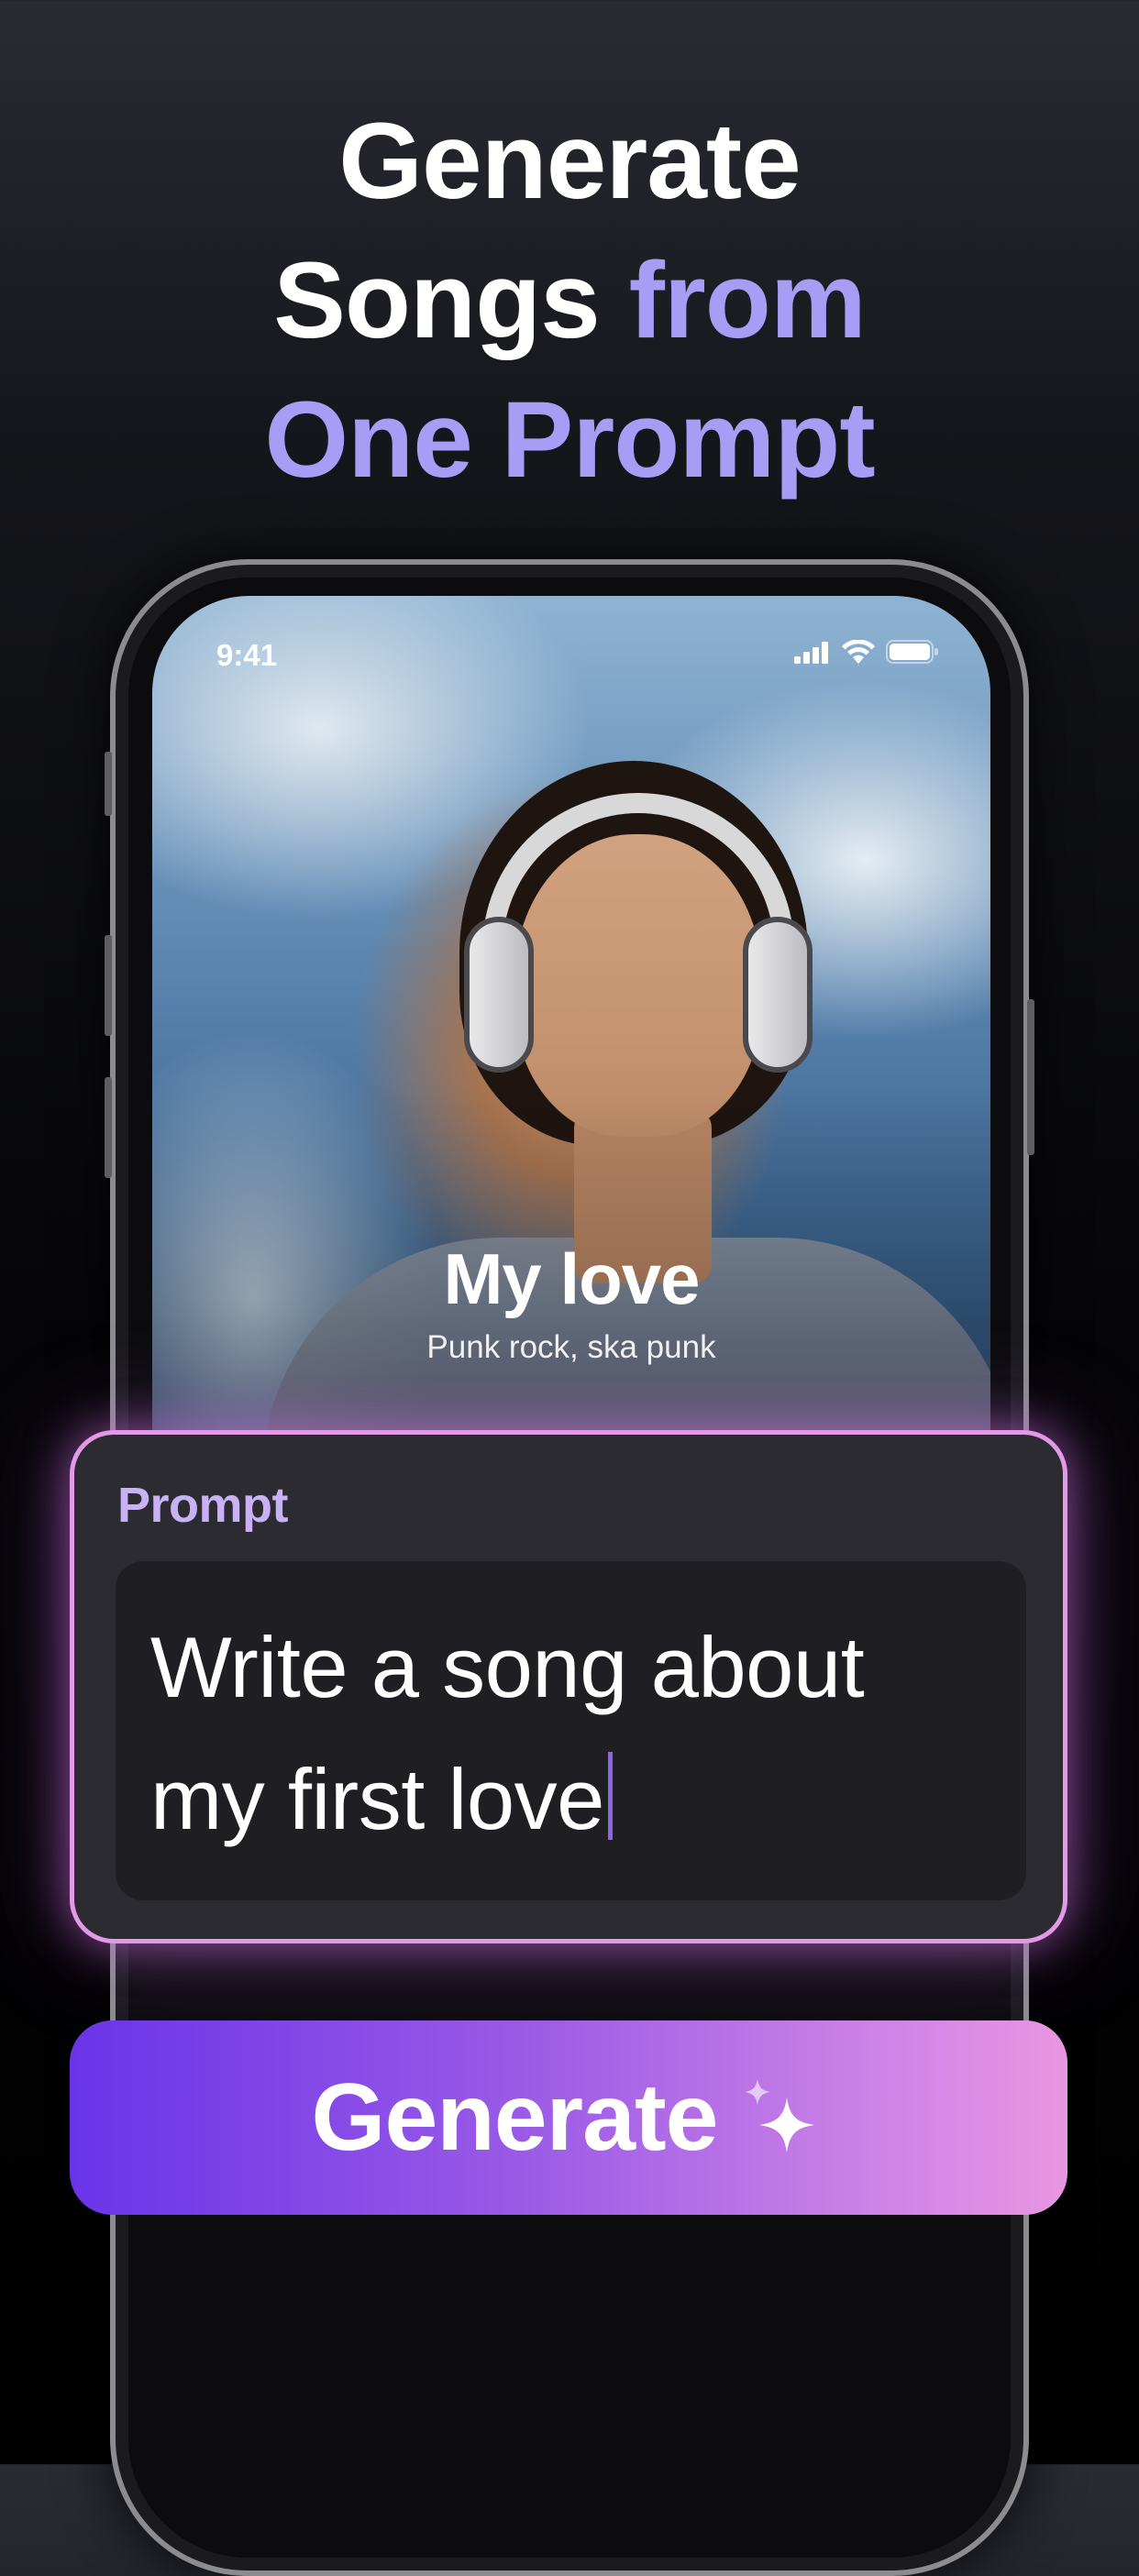 The width and height of the screenshot is (1139, 2576). I want to click on prompt-input-text: Write a song about my first love, so click(507, 1733).